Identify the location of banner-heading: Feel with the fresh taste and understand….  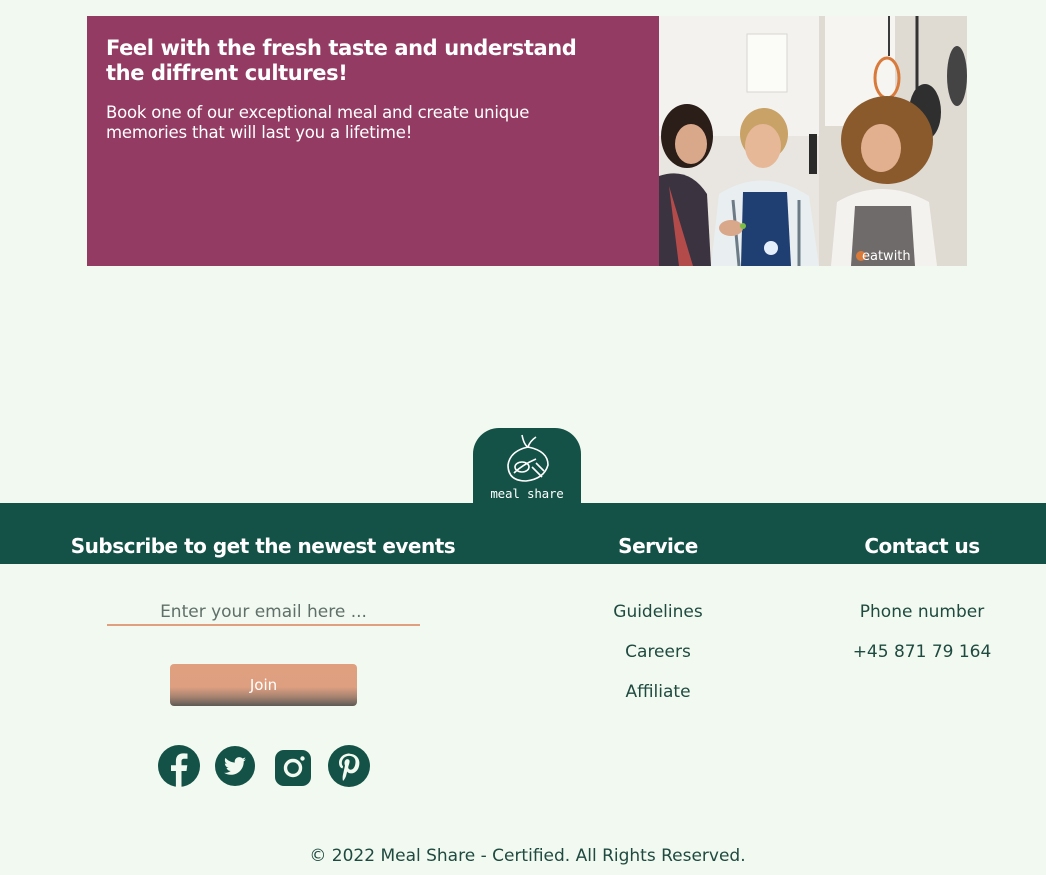
(341, 60).